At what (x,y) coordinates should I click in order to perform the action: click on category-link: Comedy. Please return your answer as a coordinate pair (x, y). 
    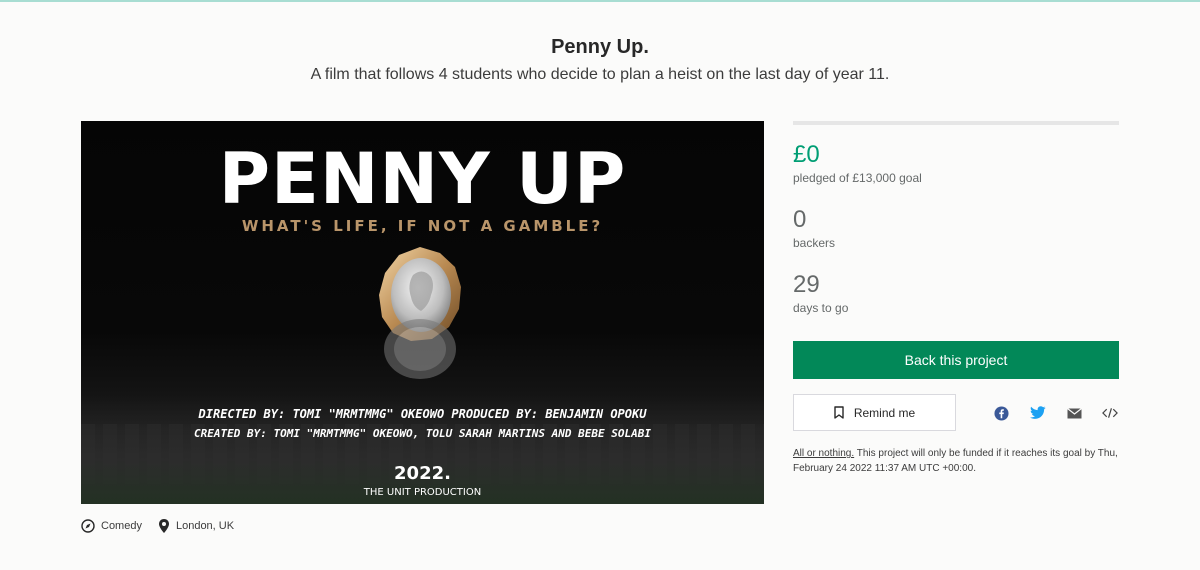
    Looking at the image, I should click on (111, 526).